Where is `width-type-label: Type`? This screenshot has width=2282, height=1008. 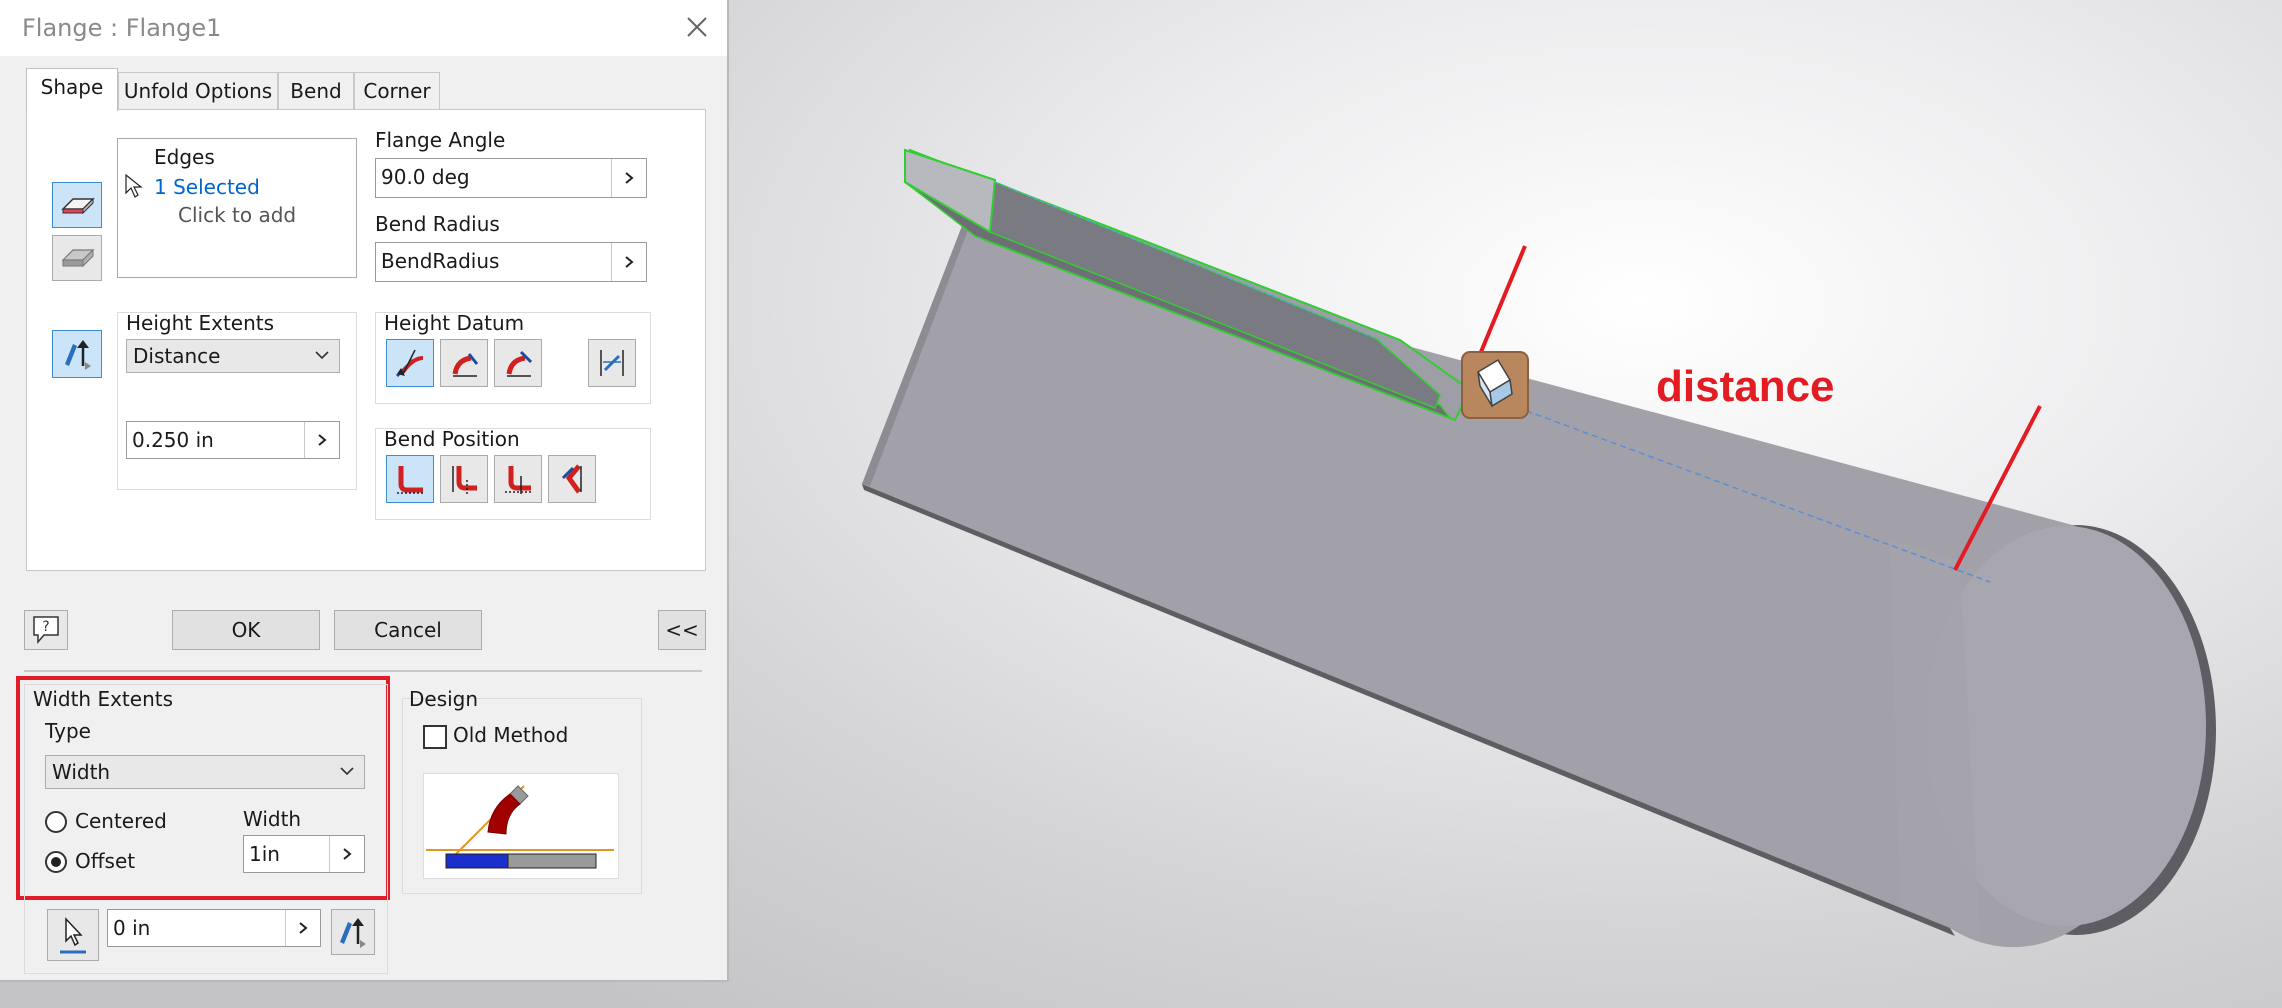 width-type-label: Type is located at coordinates (68, 731).